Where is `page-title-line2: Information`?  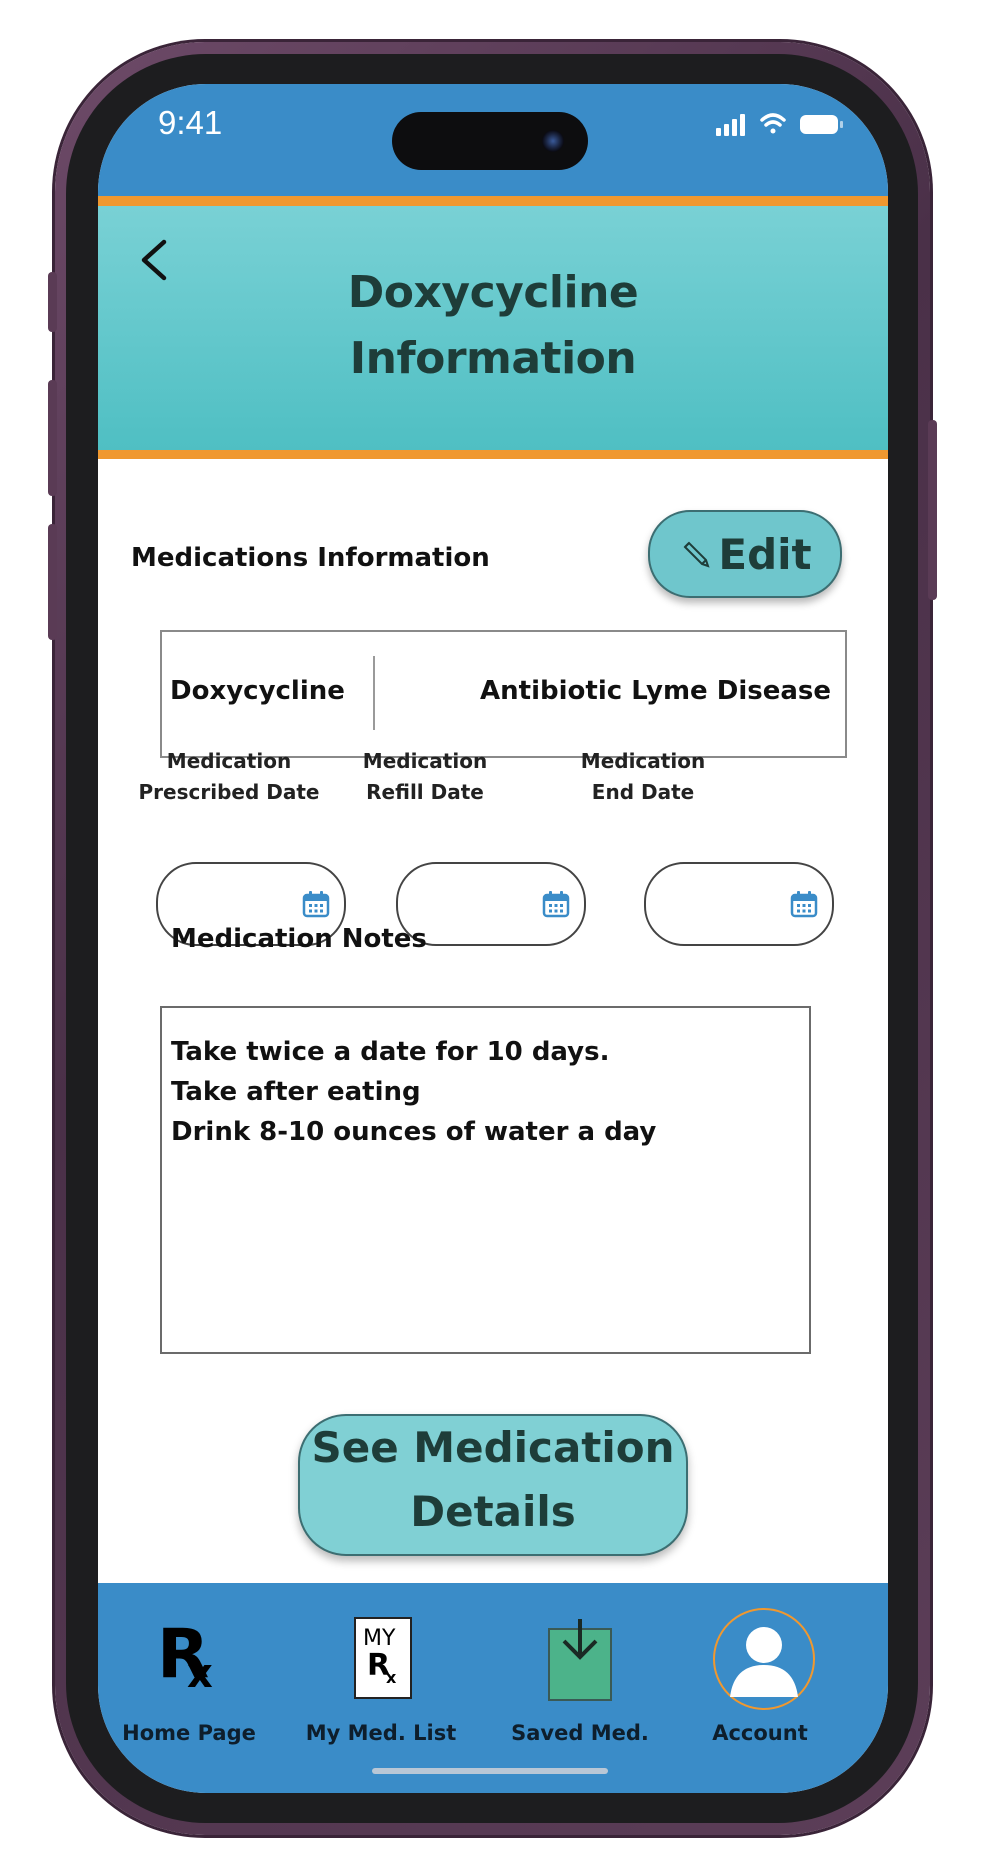
page-title-line2: Information is located at coordinates (493, 358).